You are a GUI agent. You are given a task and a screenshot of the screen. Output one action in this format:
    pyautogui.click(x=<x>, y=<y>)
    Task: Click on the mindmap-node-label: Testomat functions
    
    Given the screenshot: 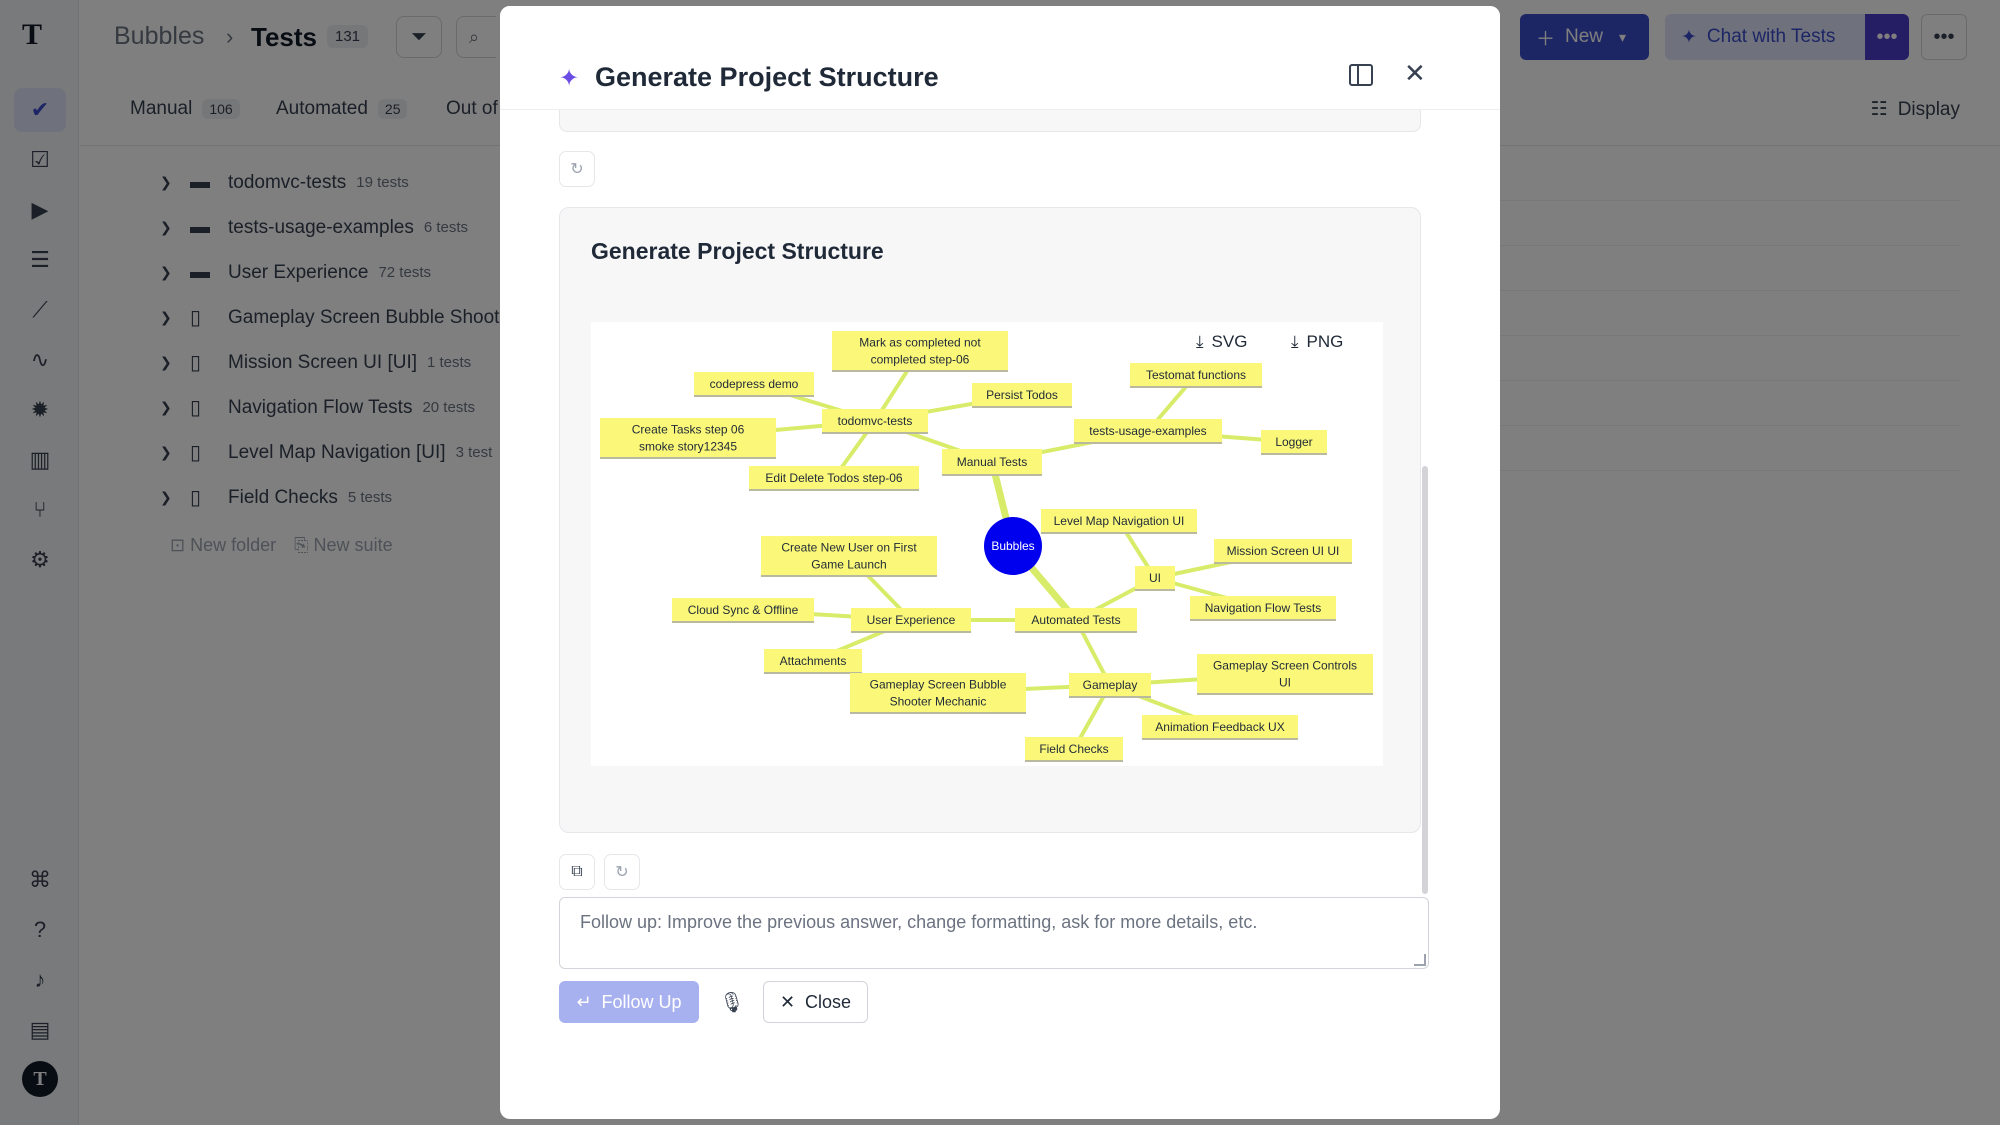 What is the action you would take?
    pyautogui.click(x=1196, y=375)
    